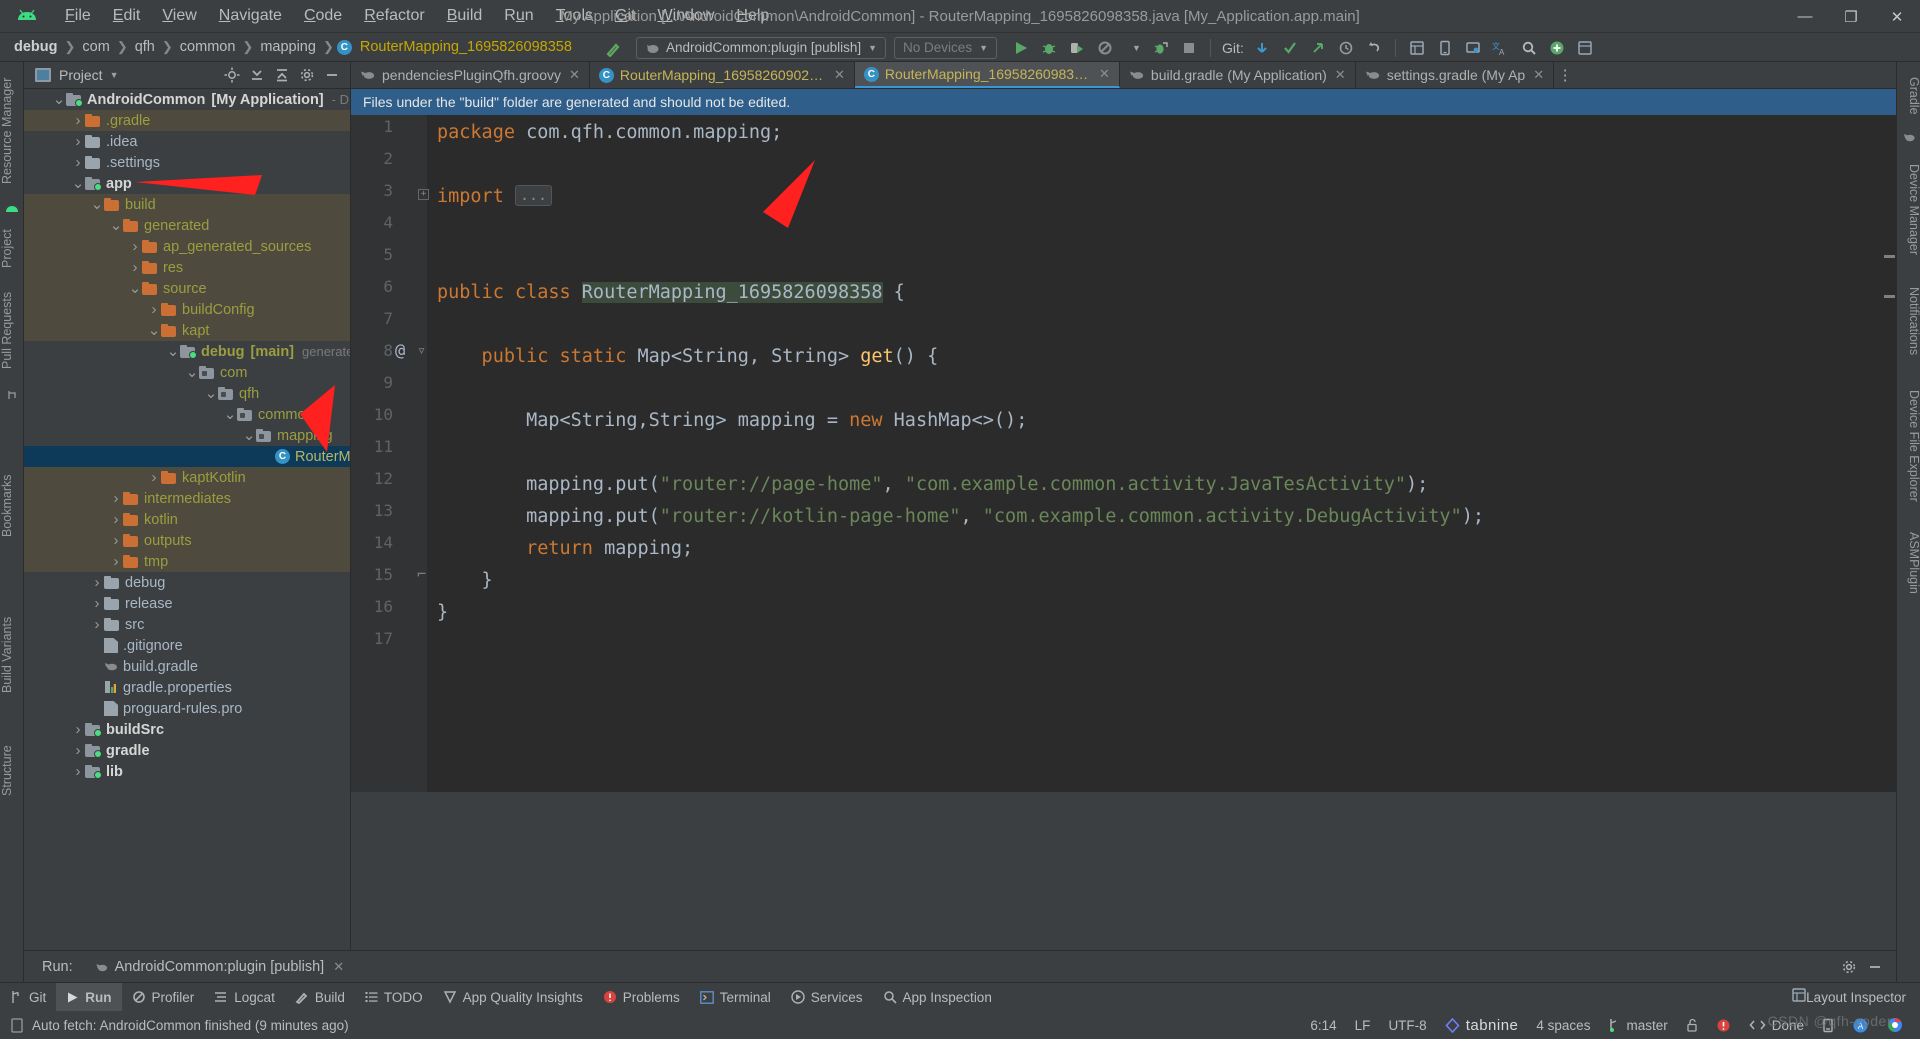  Describe the element at coordinates (1262, 48) in the screenshot. I see `git-update-icon` at that location.